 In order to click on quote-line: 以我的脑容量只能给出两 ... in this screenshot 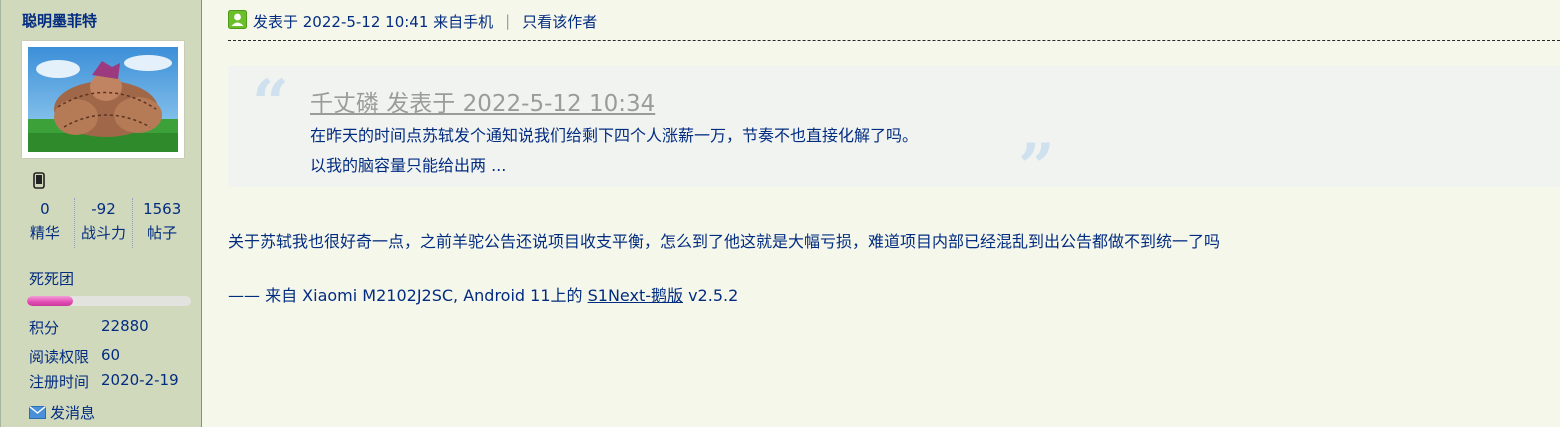, I will do `click(408, 165)`.